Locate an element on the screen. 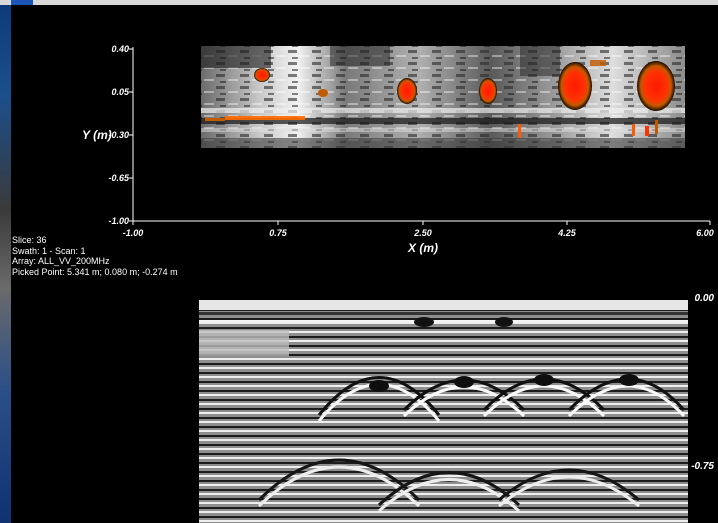 The height and width of the screenshot is (523, 718). x-axis-title: X (m) is located at coordinates (422, 248).